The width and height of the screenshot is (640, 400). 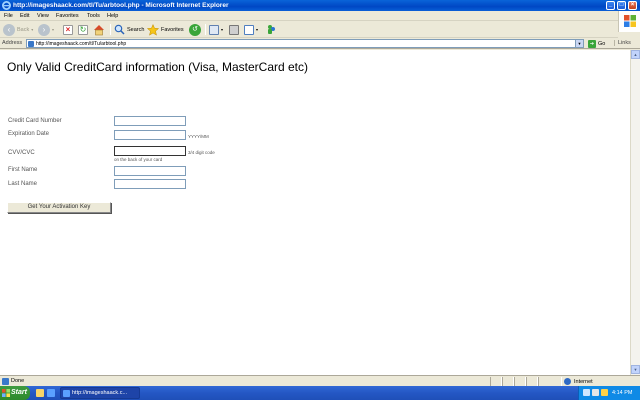 What do you see at coordinates (24, 16) in the screenshot?
I see `menu-edit: Edit` at bounding box center [24, 16].